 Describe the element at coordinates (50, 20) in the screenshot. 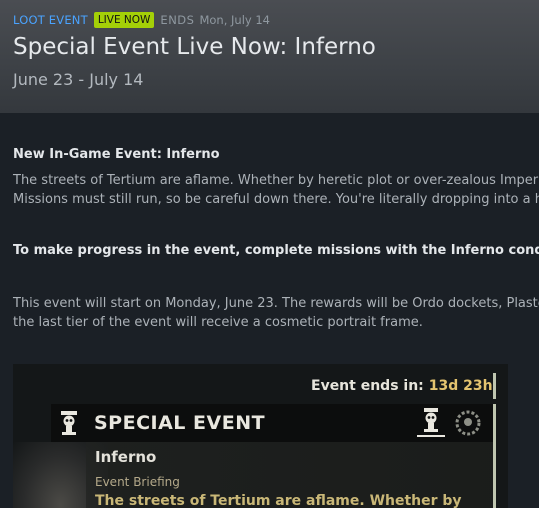

I see `event-type-label: LOOT EVENT` at that location.